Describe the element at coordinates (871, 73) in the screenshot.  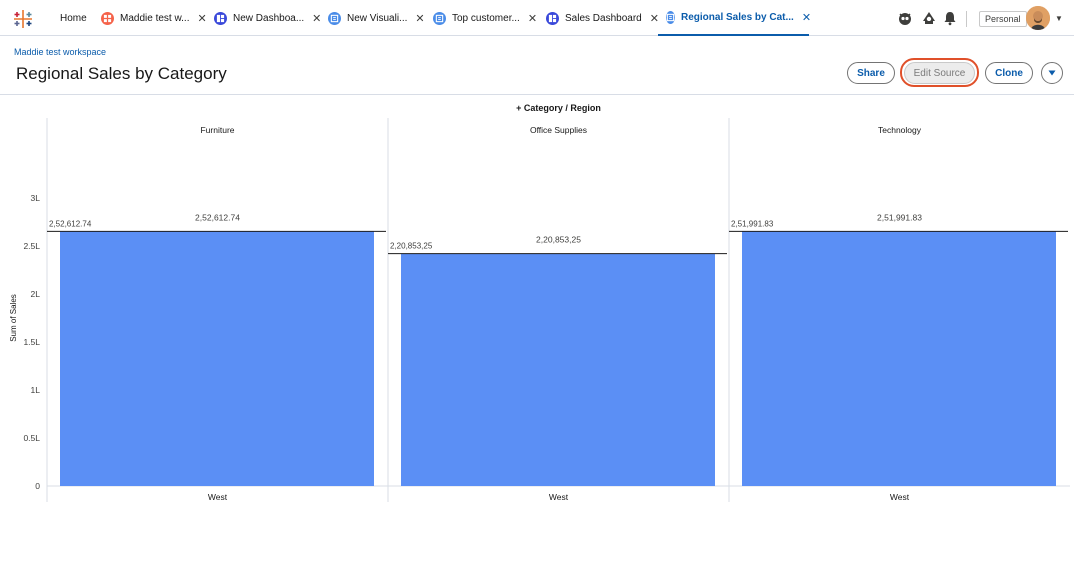
I see `share-button: Share` at that location.